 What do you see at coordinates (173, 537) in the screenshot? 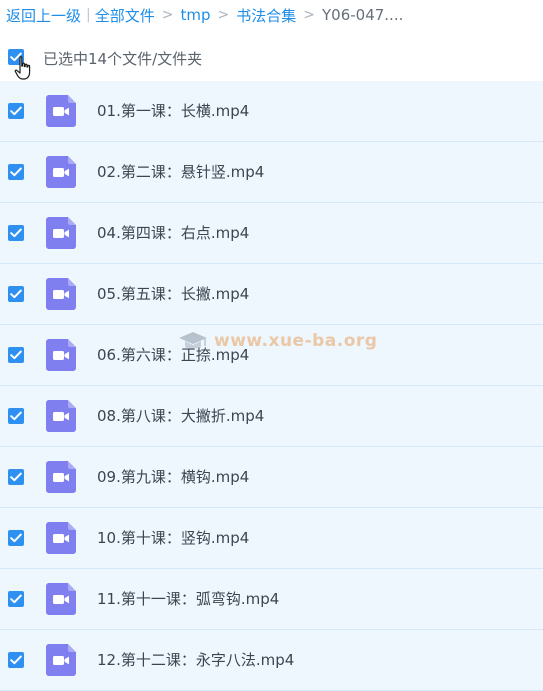
I see `file-name: 10.第十课：竖钩.mp4` at bounding box center [173, 537].